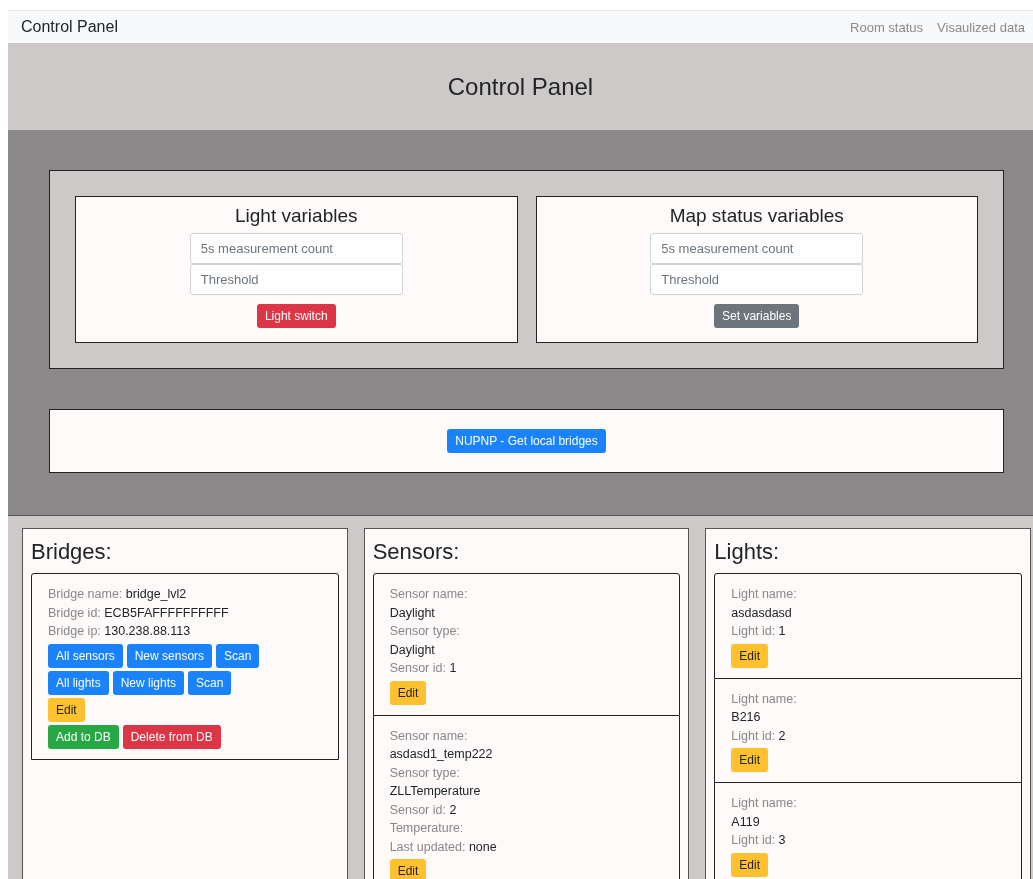  I want to click on action-button: Add to DB, so click(83, 736).